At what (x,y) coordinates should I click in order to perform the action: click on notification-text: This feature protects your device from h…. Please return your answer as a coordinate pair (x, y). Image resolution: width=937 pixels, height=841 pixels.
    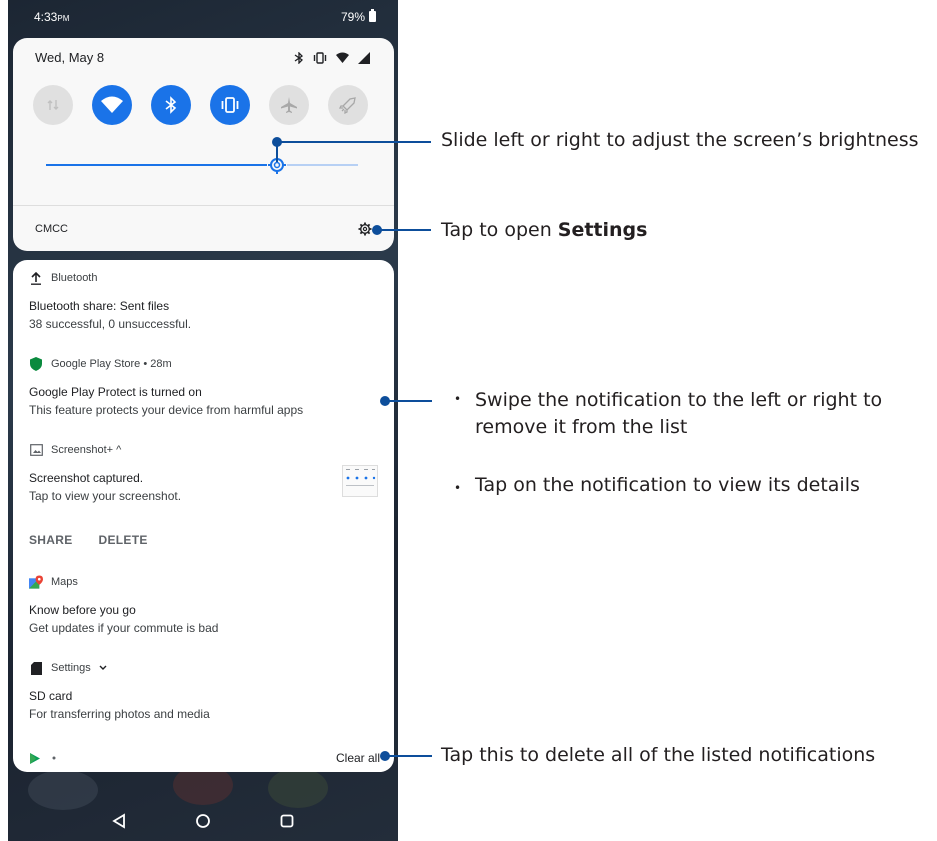
    Looking at the image, I should click on (166, 410).